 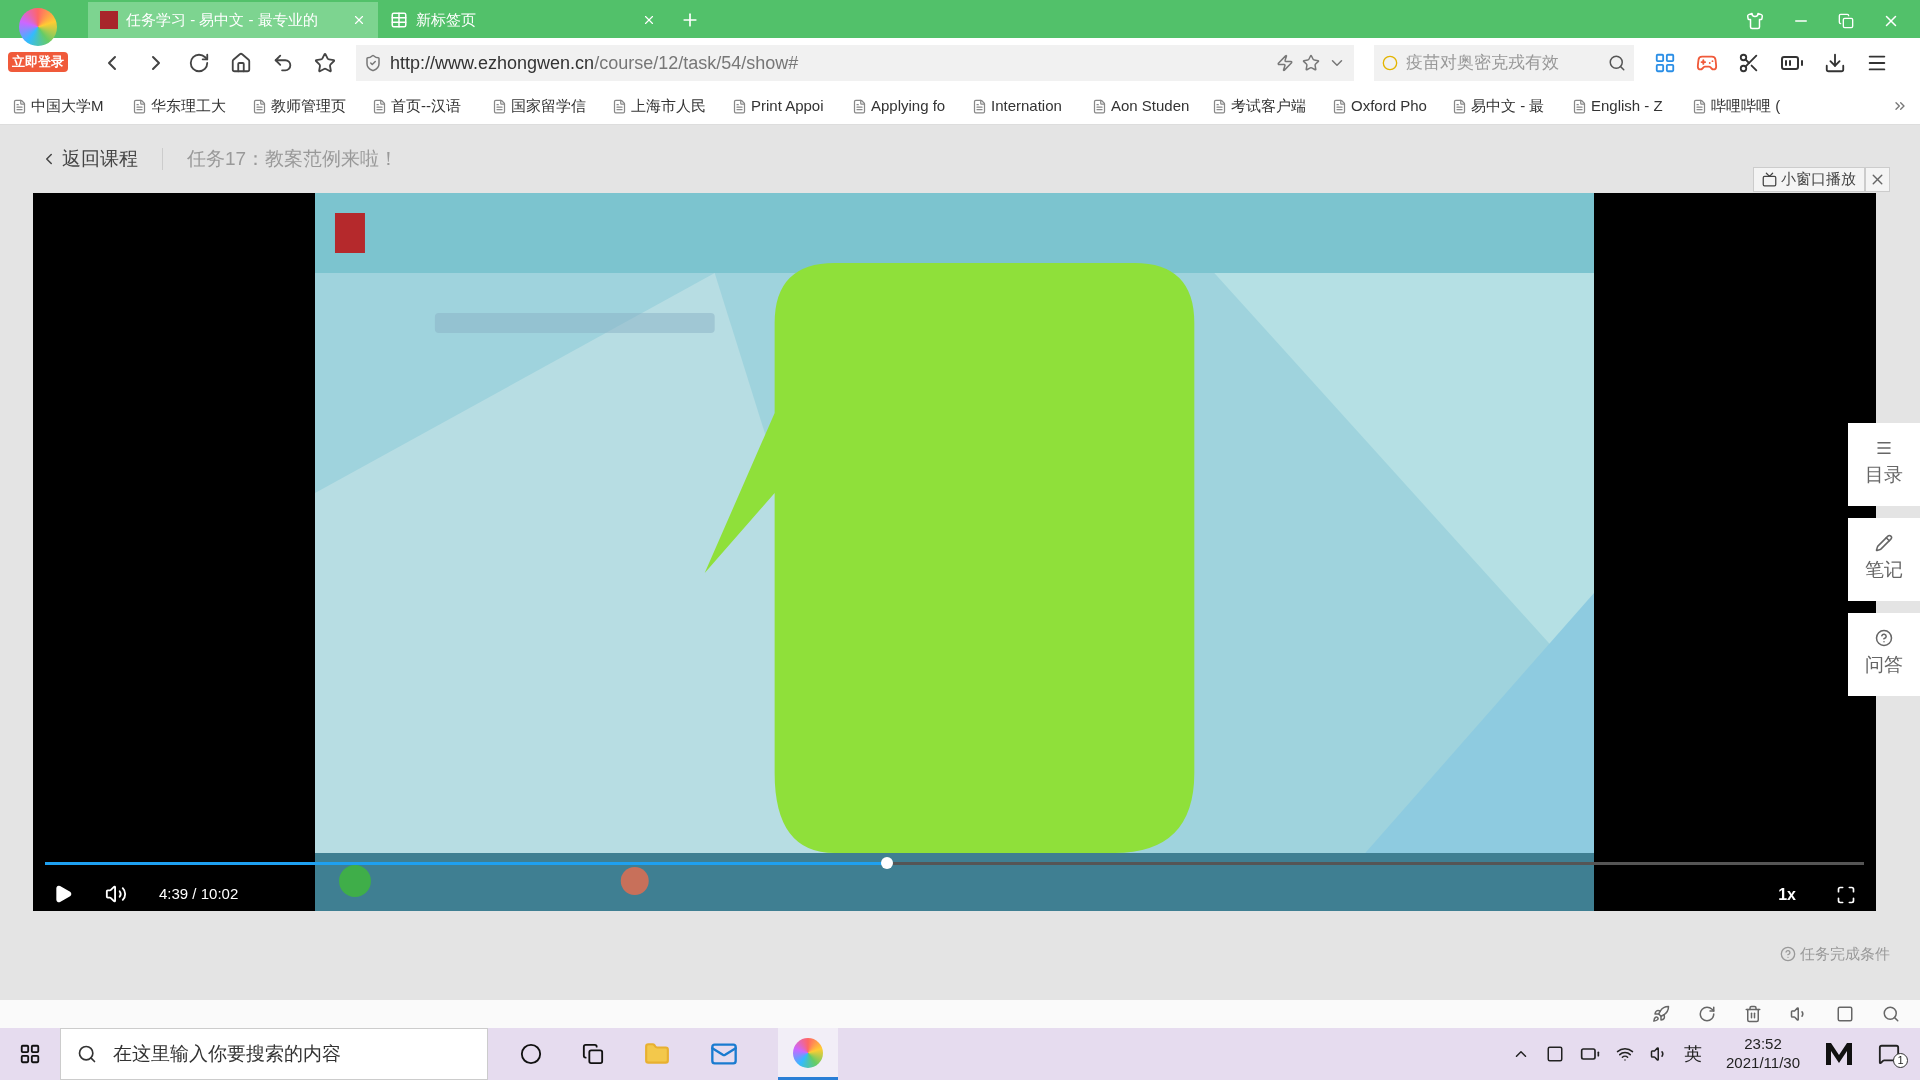 I want to click on grid-icon, so click(x=399, y=20).